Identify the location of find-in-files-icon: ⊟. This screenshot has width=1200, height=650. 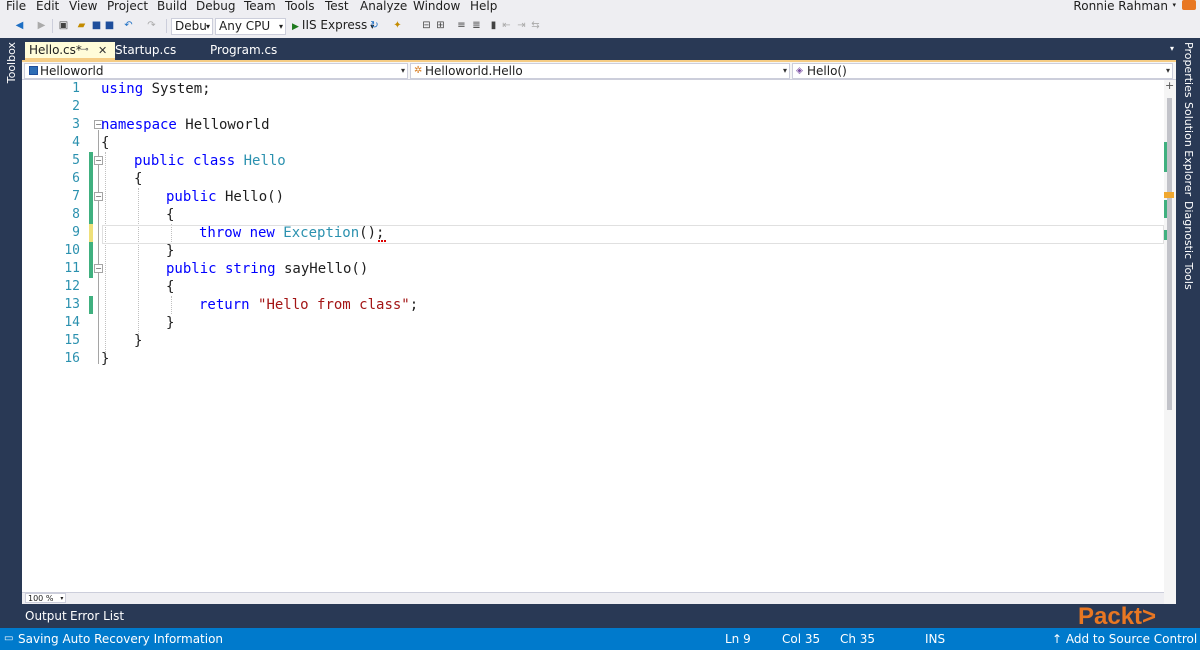
(426, 25).